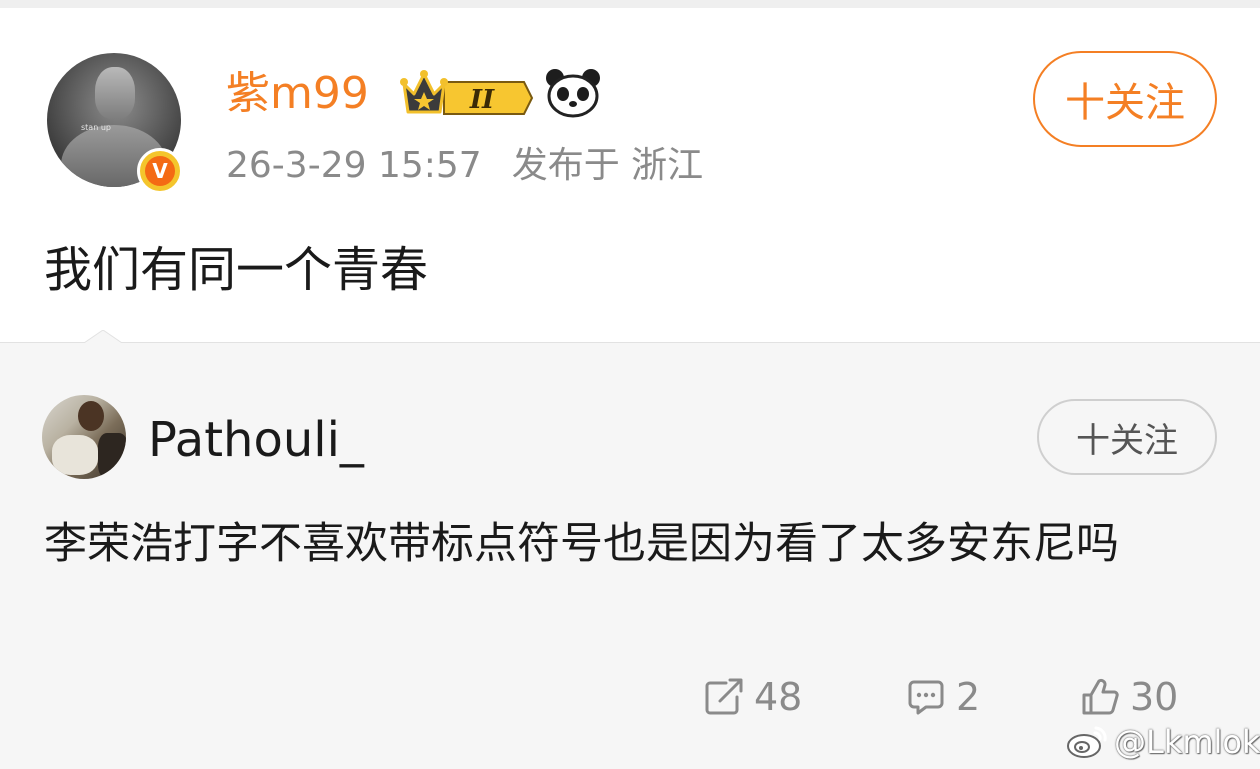 The height and width of the screenshot is (769, 1260). Describe the element at coordinates (1154, 697) in the screenshot. I see `like-count: 30` at that location.